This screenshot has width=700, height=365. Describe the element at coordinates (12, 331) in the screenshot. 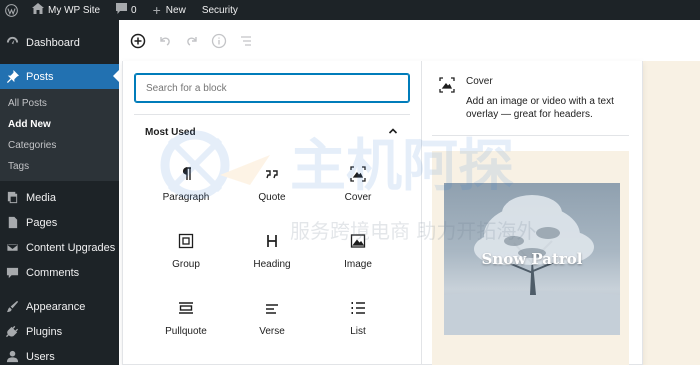

I see `plug-icon` at that location.